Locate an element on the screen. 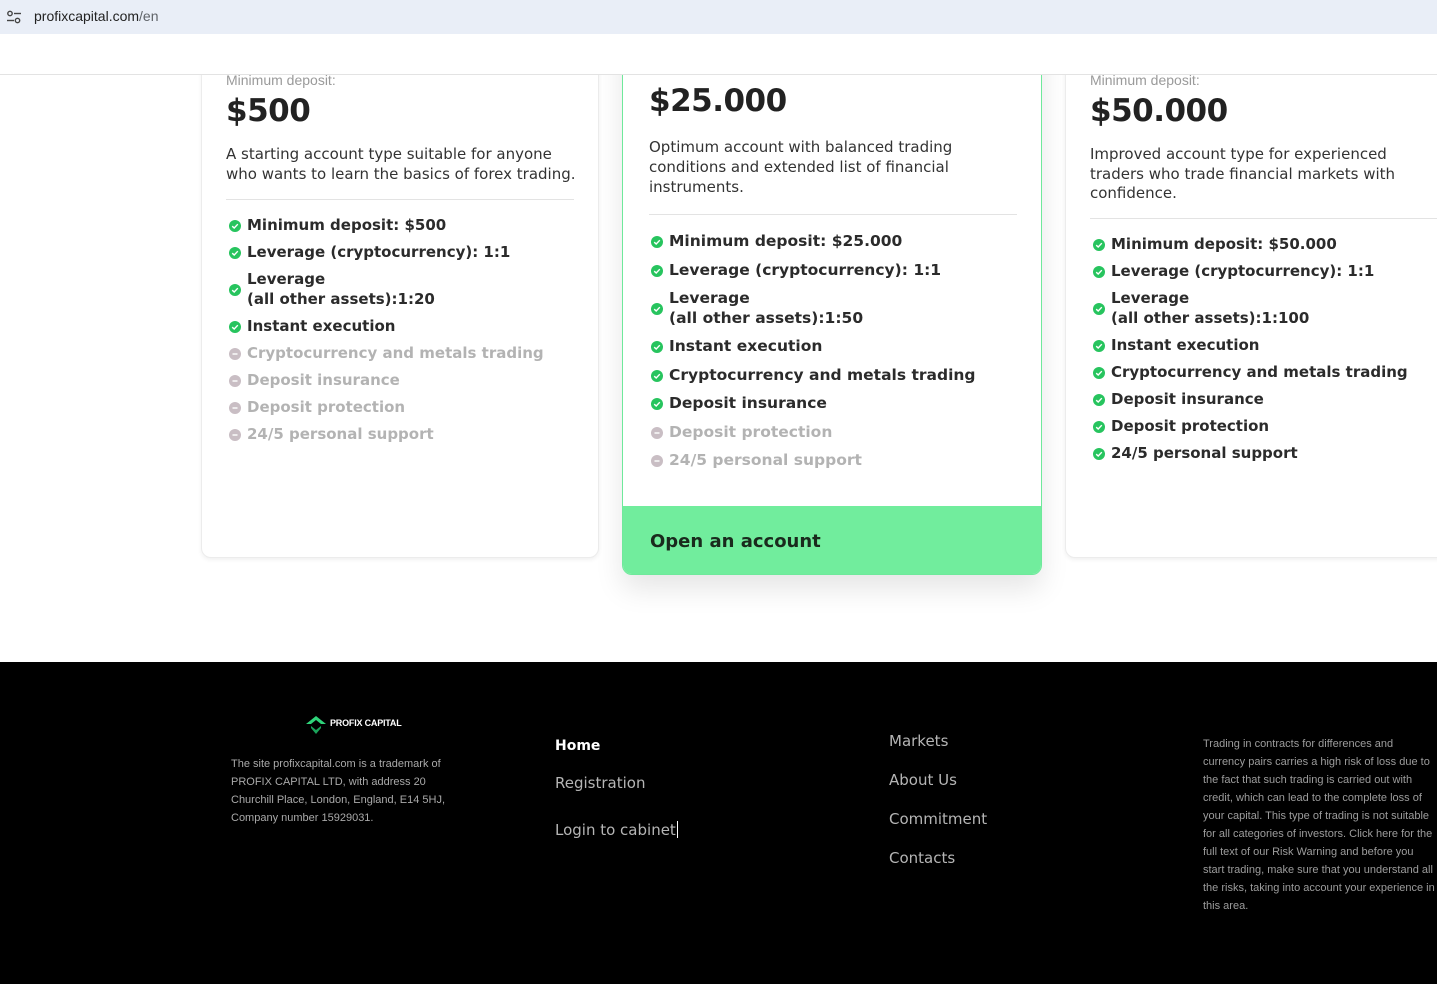 This screenshot has width=1437, height=984. url-field: profixcapital.com/en is located at coordinates (96, 16).